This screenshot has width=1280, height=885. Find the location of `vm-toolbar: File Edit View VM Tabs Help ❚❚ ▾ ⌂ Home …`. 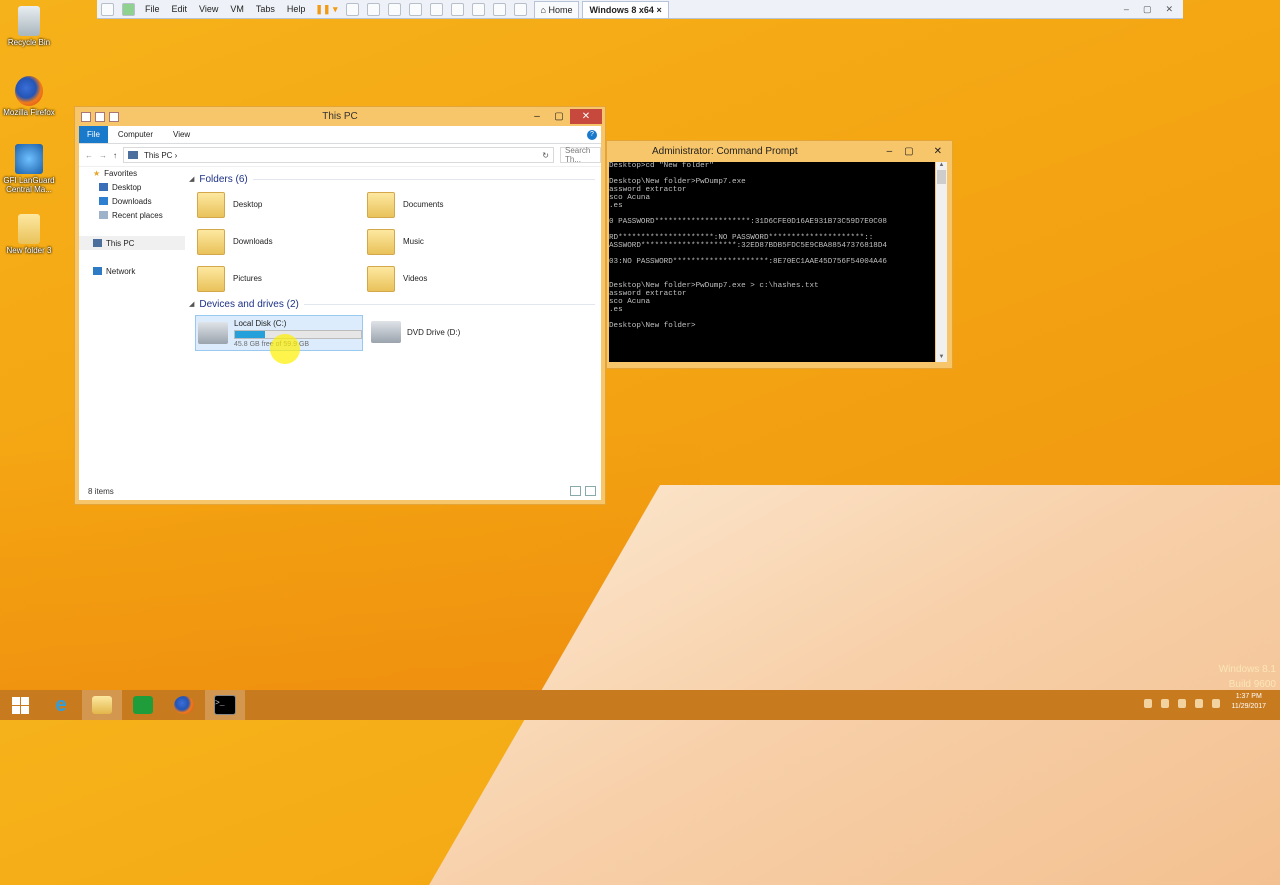

vm-toolbar: File Edit View VM Tabs Help ❚❚ ▾ ⌂ Home … is located at coordinates (640, 9).